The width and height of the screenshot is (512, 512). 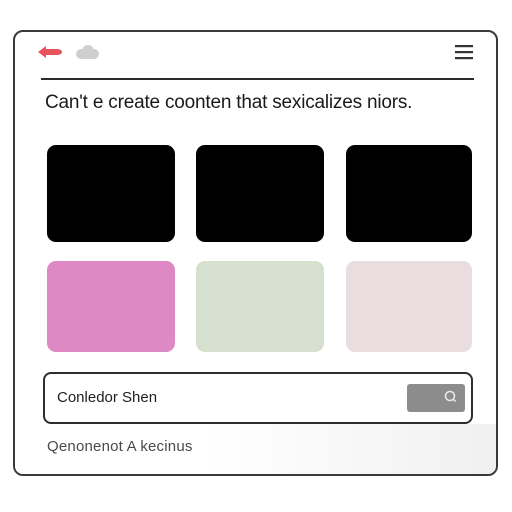 I want to click on search-button, so click(x=436, y=398).